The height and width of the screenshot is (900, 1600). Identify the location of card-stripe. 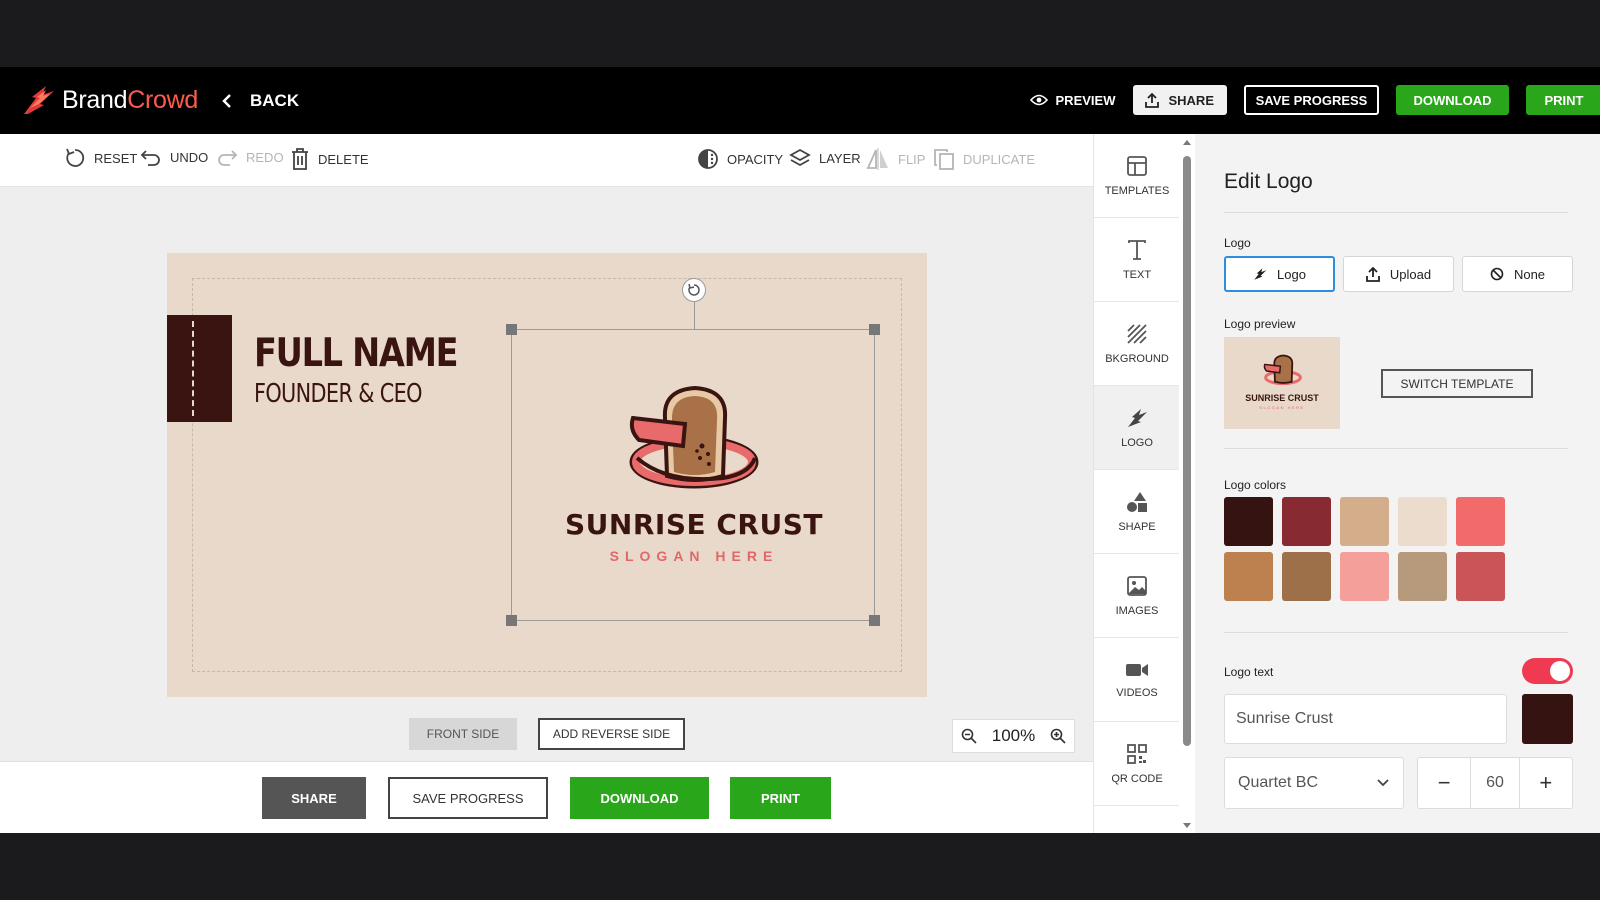
(199, 368).